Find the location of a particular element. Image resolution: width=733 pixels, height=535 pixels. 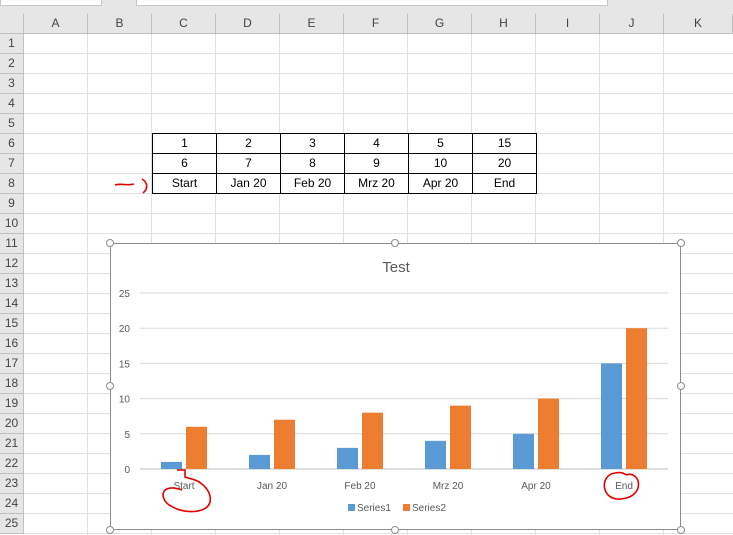

row-header-5: 5 is located at coordinates (12, 124).